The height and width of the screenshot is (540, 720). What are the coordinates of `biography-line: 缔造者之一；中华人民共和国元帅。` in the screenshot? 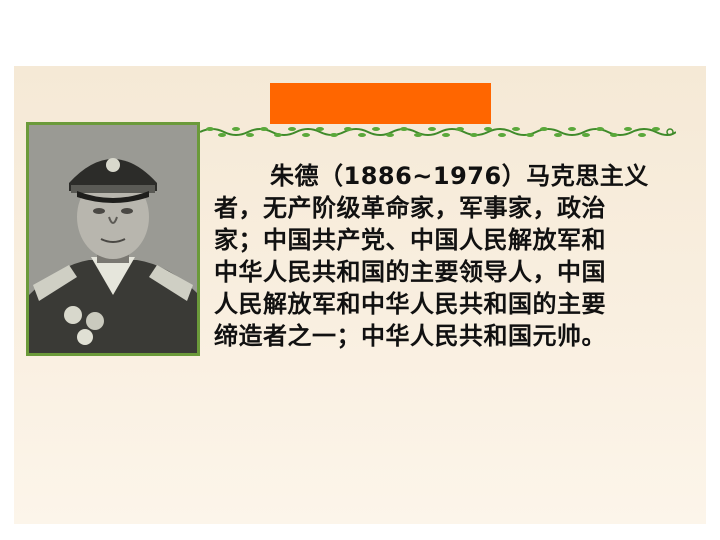 It's located at (410, 336).